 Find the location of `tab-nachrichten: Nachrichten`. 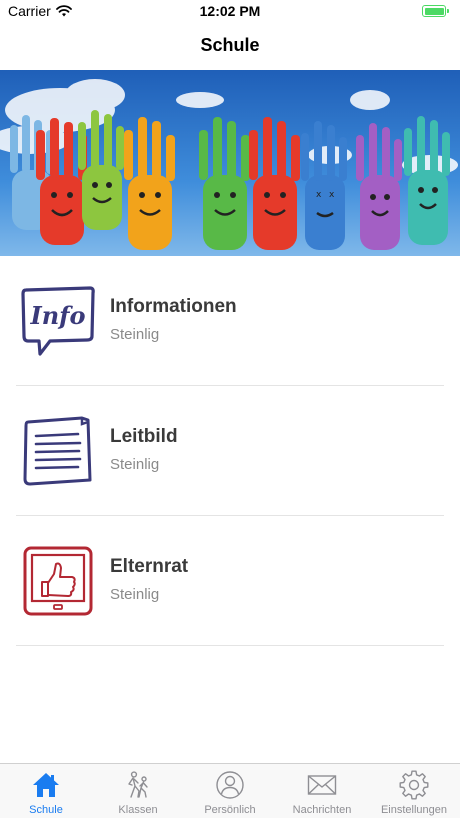

tab-nachrichten: Nachrichten is located at coordinates (322, 791).